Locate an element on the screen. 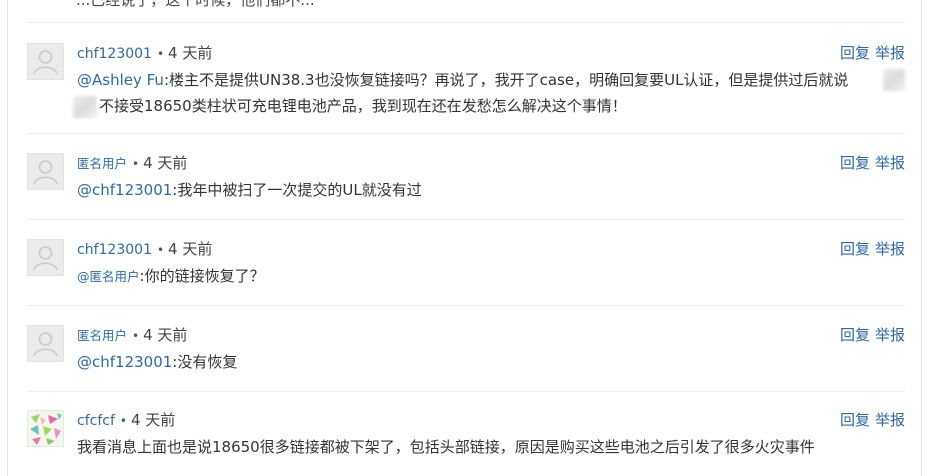 This screenshot has height=476, width=931. comment-meta: cfcfcf • 4 天前 is located at coordinates (126, 420).